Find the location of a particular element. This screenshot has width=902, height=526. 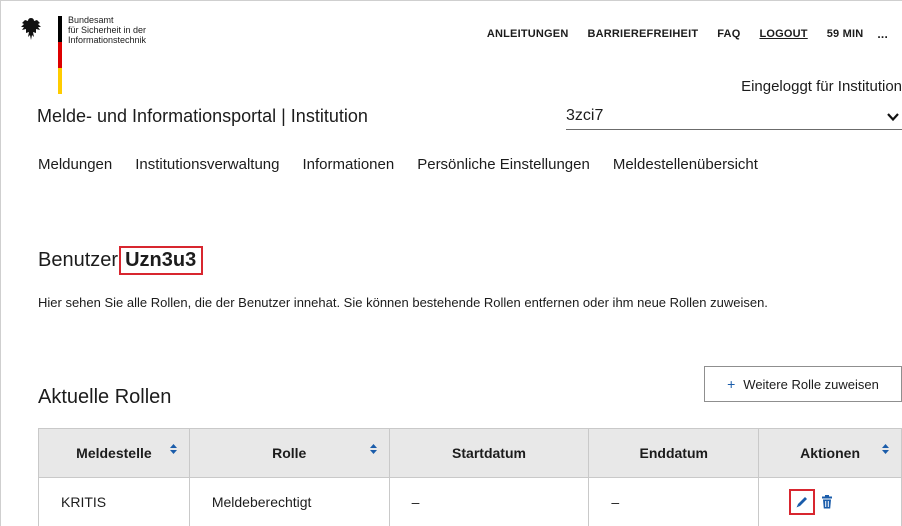

trash-icon is located at coordinates (827, 502).